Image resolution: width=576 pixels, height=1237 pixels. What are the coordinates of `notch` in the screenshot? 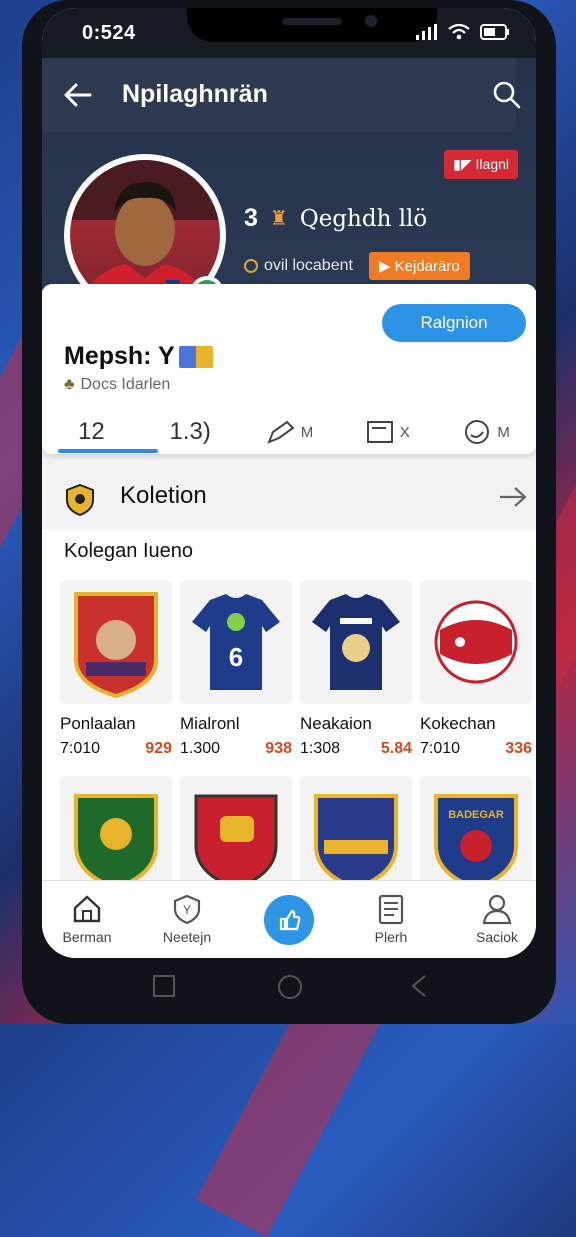 It's located at (312, 25).